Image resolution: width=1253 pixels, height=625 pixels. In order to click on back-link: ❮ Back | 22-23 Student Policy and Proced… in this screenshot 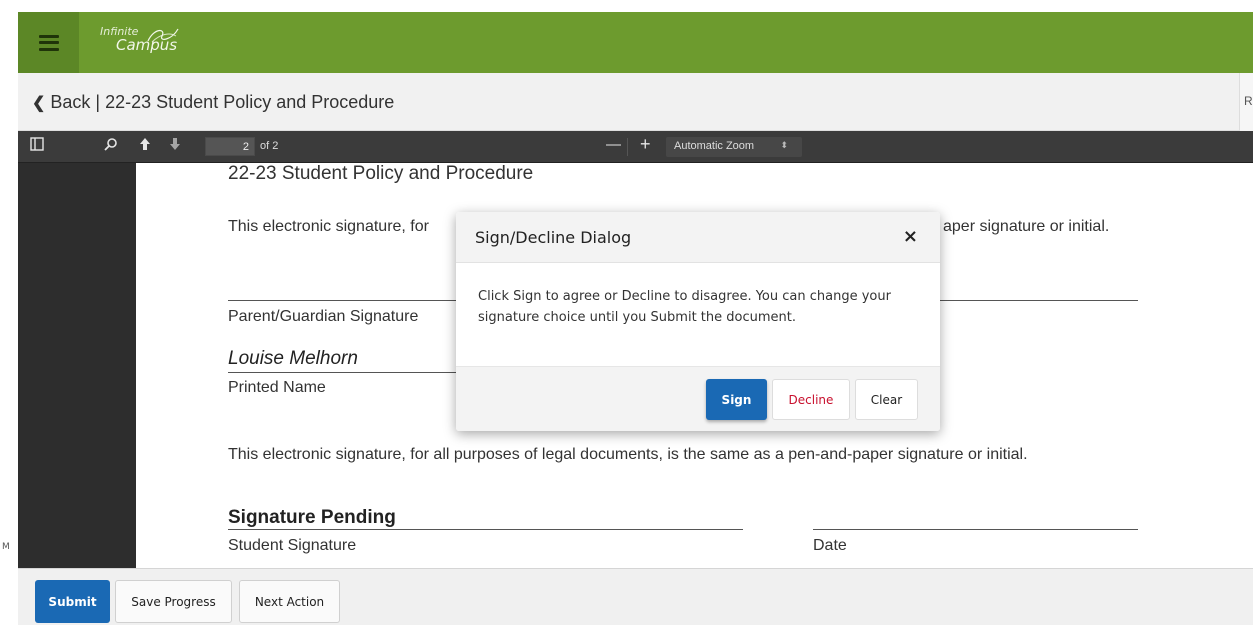, I will do `click(213, 102)`.